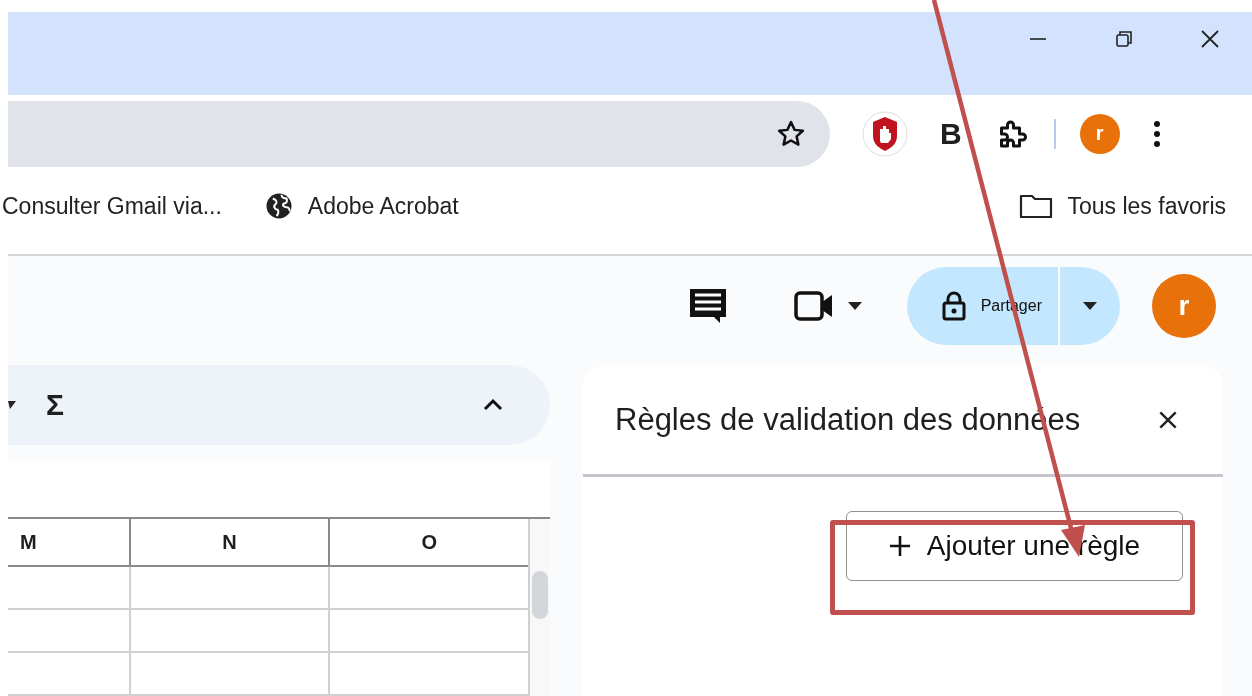  Describe the element at coordinates (68, 542) in the screenshot. I see `column-header: M` at that location.